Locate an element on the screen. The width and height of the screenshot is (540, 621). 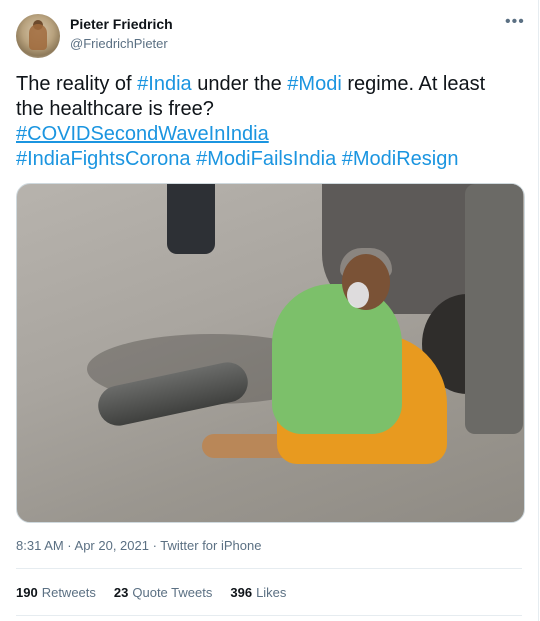
quote-tweets-stat: 23 Quote Tweets is located at coordinates (163, 592).